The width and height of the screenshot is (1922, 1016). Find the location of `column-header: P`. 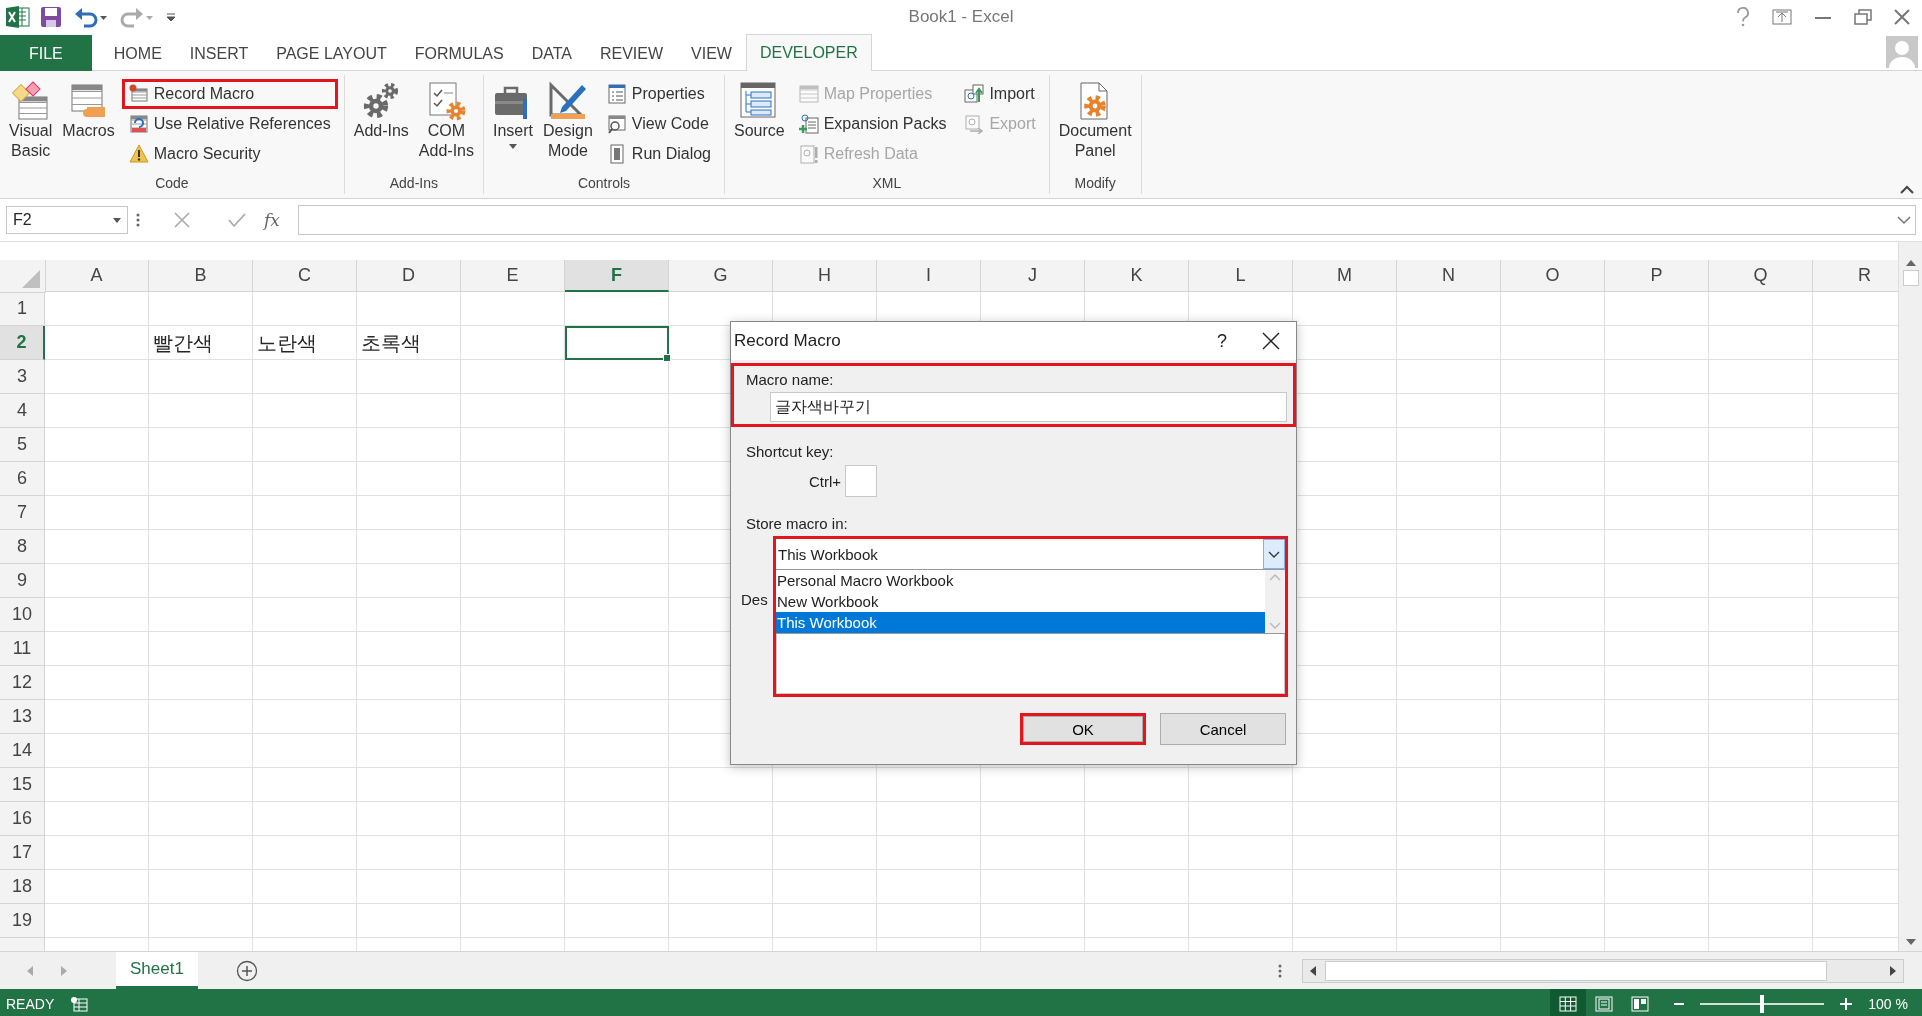

column-header: P is located at coordinates (1657, 276).